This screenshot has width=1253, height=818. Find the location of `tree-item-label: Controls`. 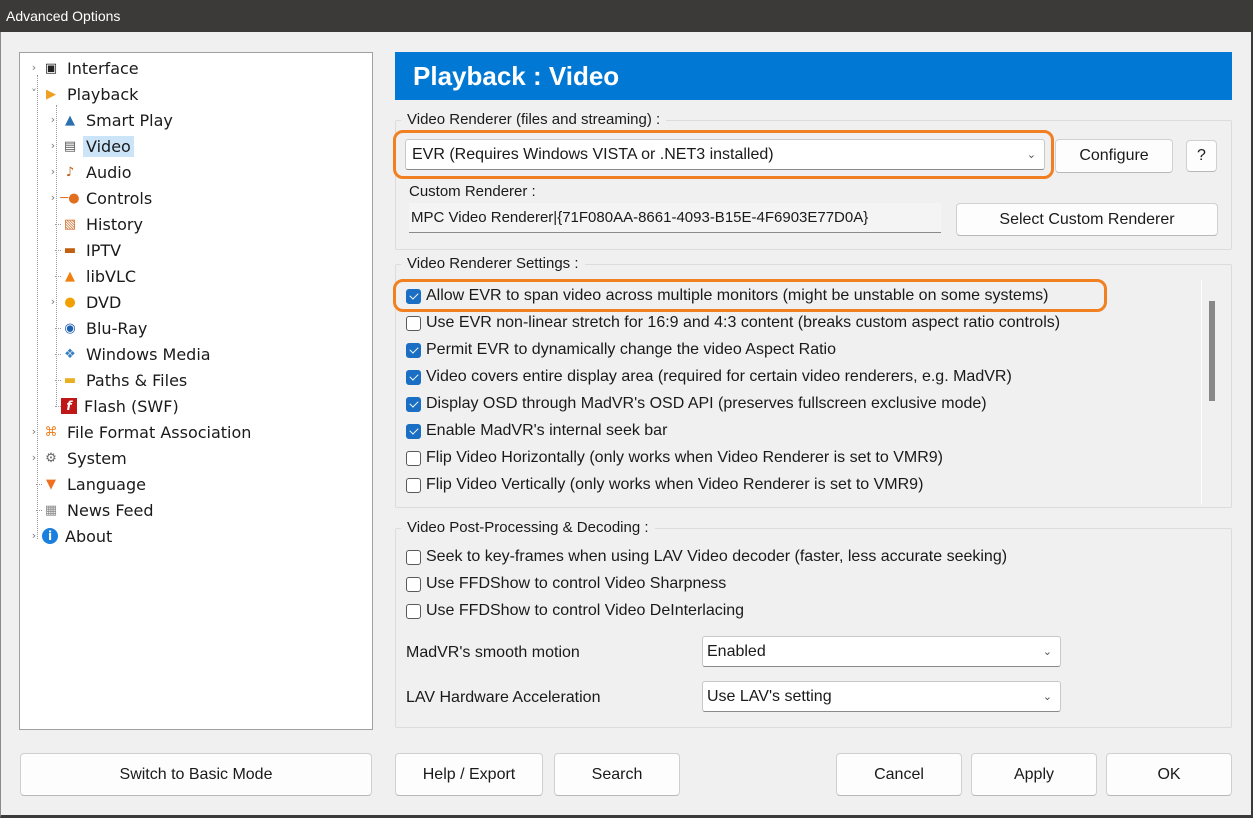

tree-item-label: Controls is located at coordinates (119, 198).